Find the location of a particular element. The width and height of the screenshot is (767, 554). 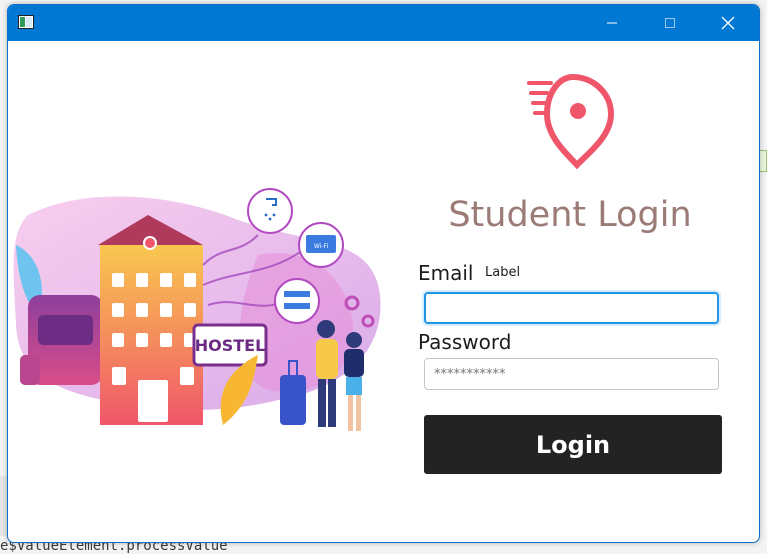

close-button is located at coordinates (728, 23).